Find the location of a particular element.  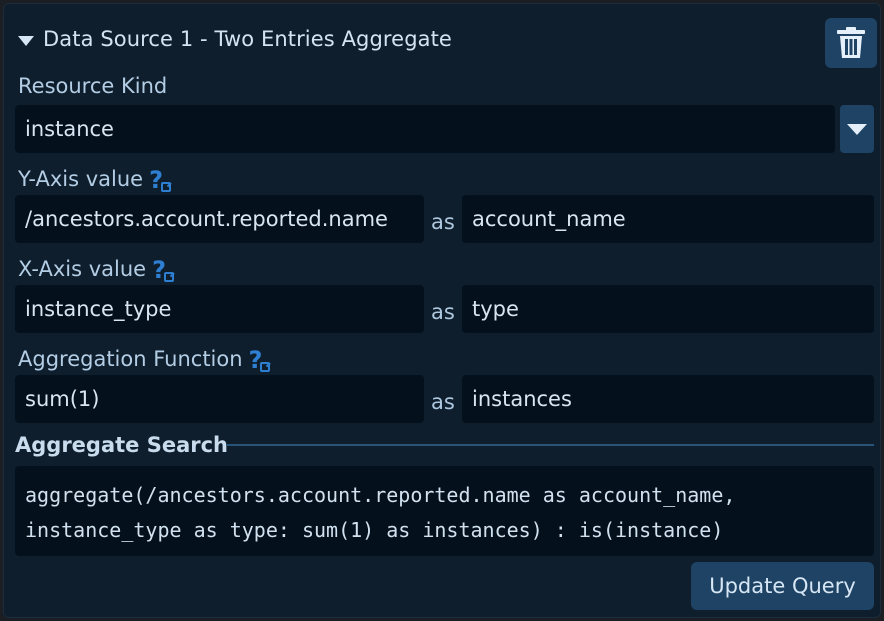

aggregation-alias-input: instances is located at coordinates (668, 399).